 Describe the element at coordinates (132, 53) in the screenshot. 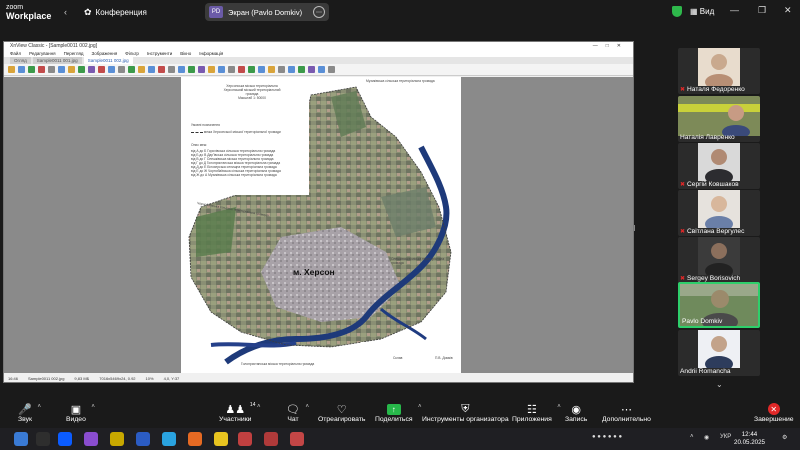

I see `menu-item: Фільтр` at that location.